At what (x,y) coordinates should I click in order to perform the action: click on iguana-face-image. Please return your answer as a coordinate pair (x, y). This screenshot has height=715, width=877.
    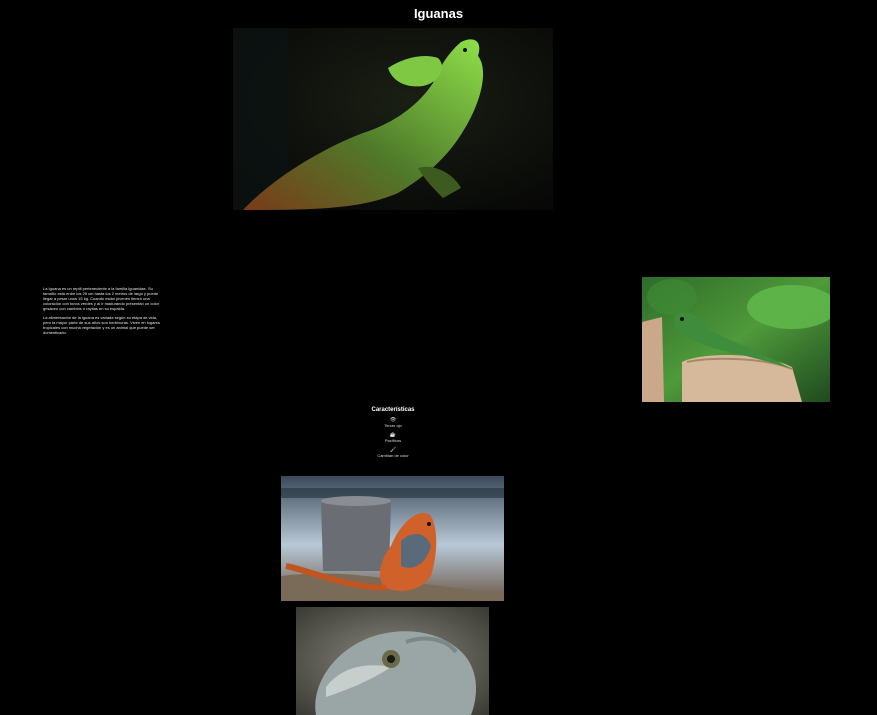
    Looking at the image, I should click on (392, 661).